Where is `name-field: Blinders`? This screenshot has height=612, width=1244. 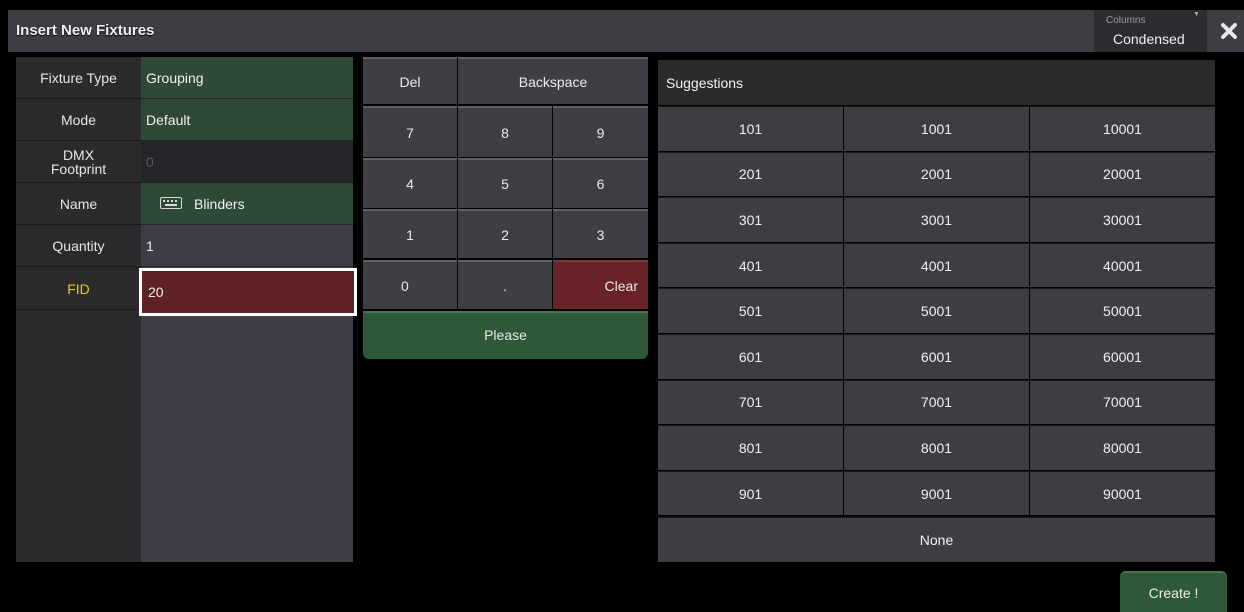 name-field: Blinders is located at coordinates (247, 204).